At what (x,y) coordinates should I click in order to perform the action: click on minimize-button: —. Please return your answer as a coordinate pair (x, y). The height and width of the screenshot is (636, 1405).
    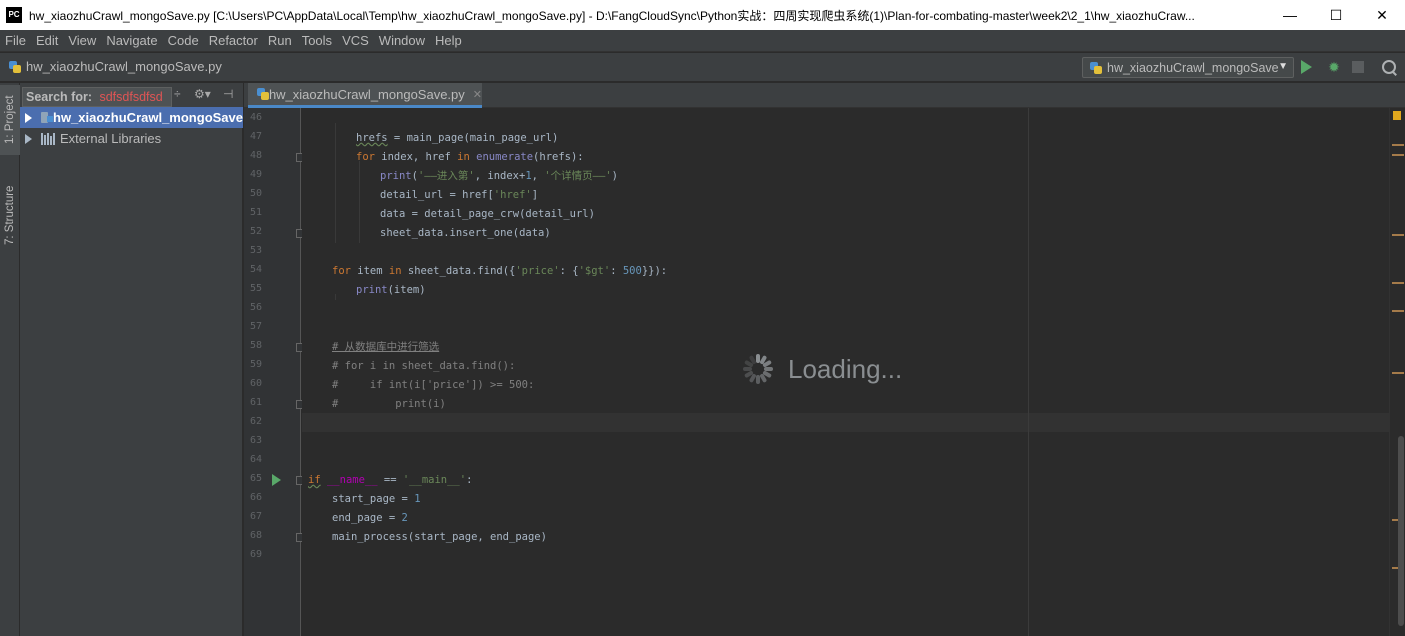
    Looking at the image, I should click on (1290, 15).